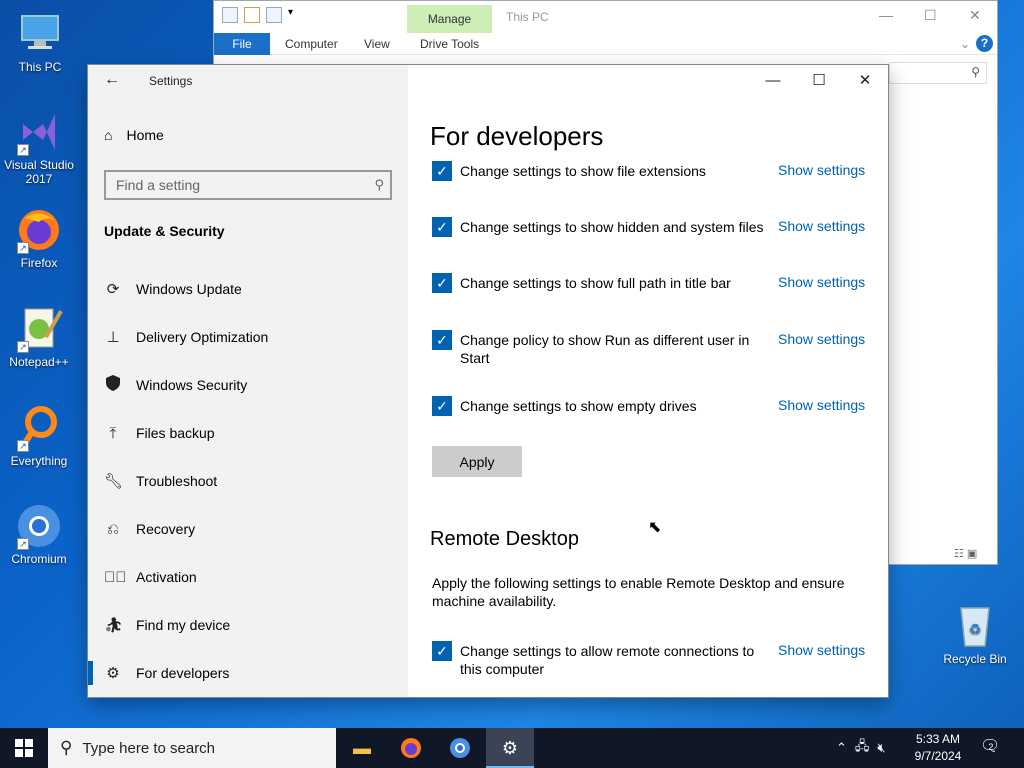  What do you see at coordinates (248, 289) in the screenshot?
I see `sidebar-item-windows-update: ⟳ Windows Update` at bounding box center [248, 289].